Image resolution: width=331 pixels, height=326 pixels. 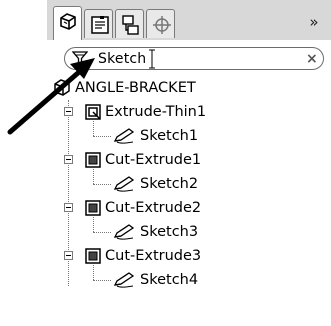 I want to click on sketch-item-1: Sketch1, so click(x=187, y=136).